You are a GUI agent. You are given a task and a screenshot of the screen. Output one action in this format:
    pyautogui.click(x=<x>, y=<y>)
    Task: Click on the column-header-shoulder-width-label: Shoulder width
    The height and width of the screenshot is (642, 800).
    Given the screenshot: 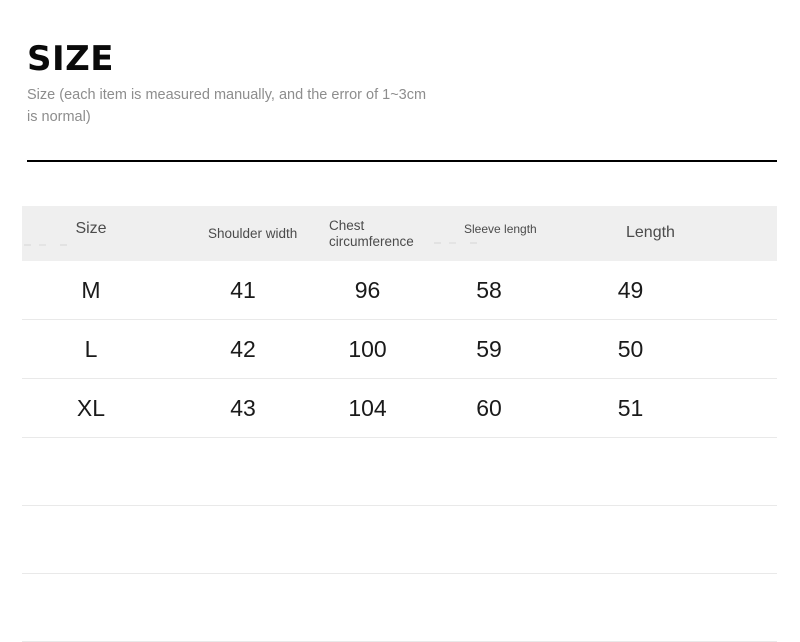 What is the action you would take?
    pyautogui.click(x=253, y=233)
    